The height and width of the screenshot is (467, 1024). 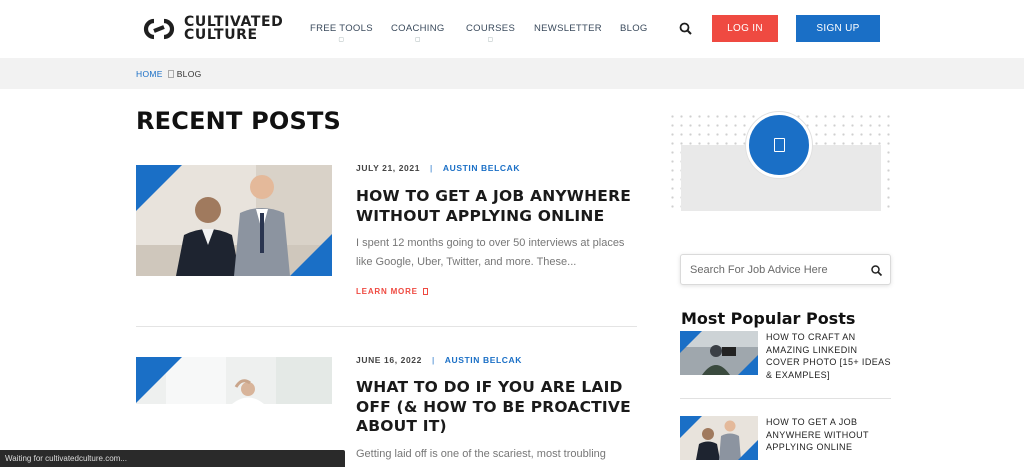 I want to click on nav-item-coaching: COACHING ▢, so click(x=418, y=33).